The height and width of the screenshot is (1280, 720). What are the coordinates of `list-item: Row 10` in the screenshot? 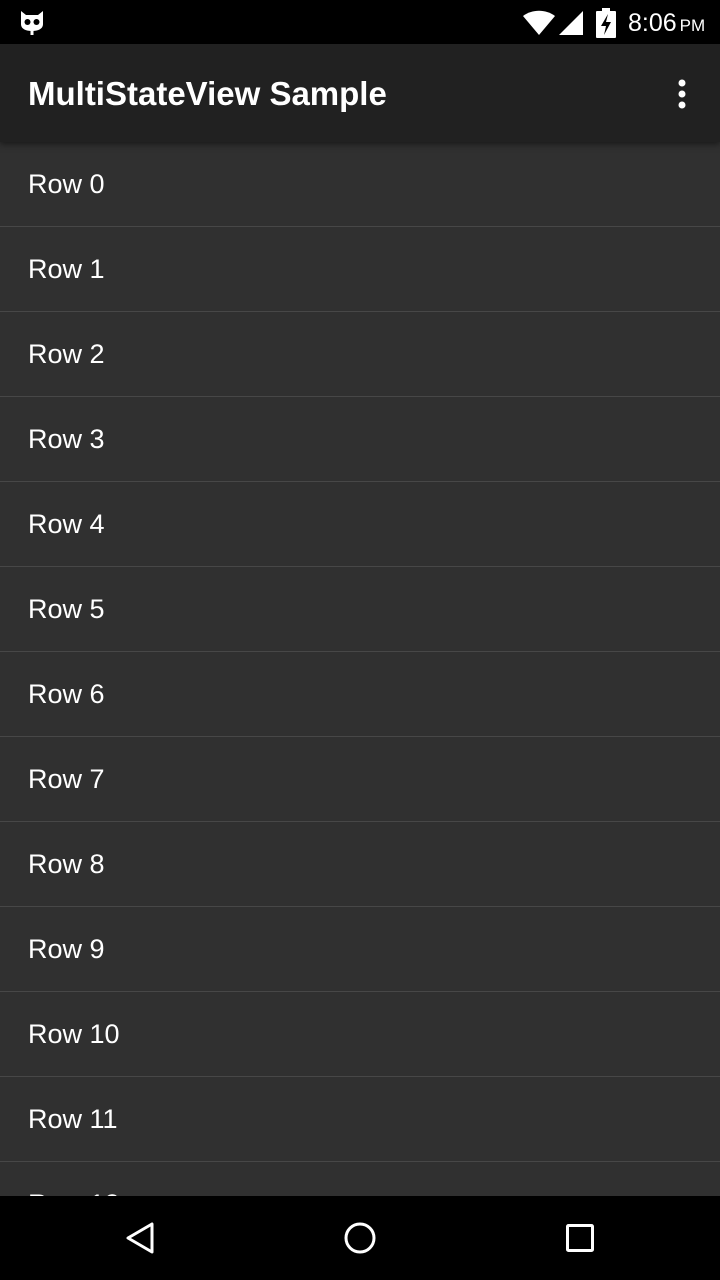 It's located at (360, 1034).